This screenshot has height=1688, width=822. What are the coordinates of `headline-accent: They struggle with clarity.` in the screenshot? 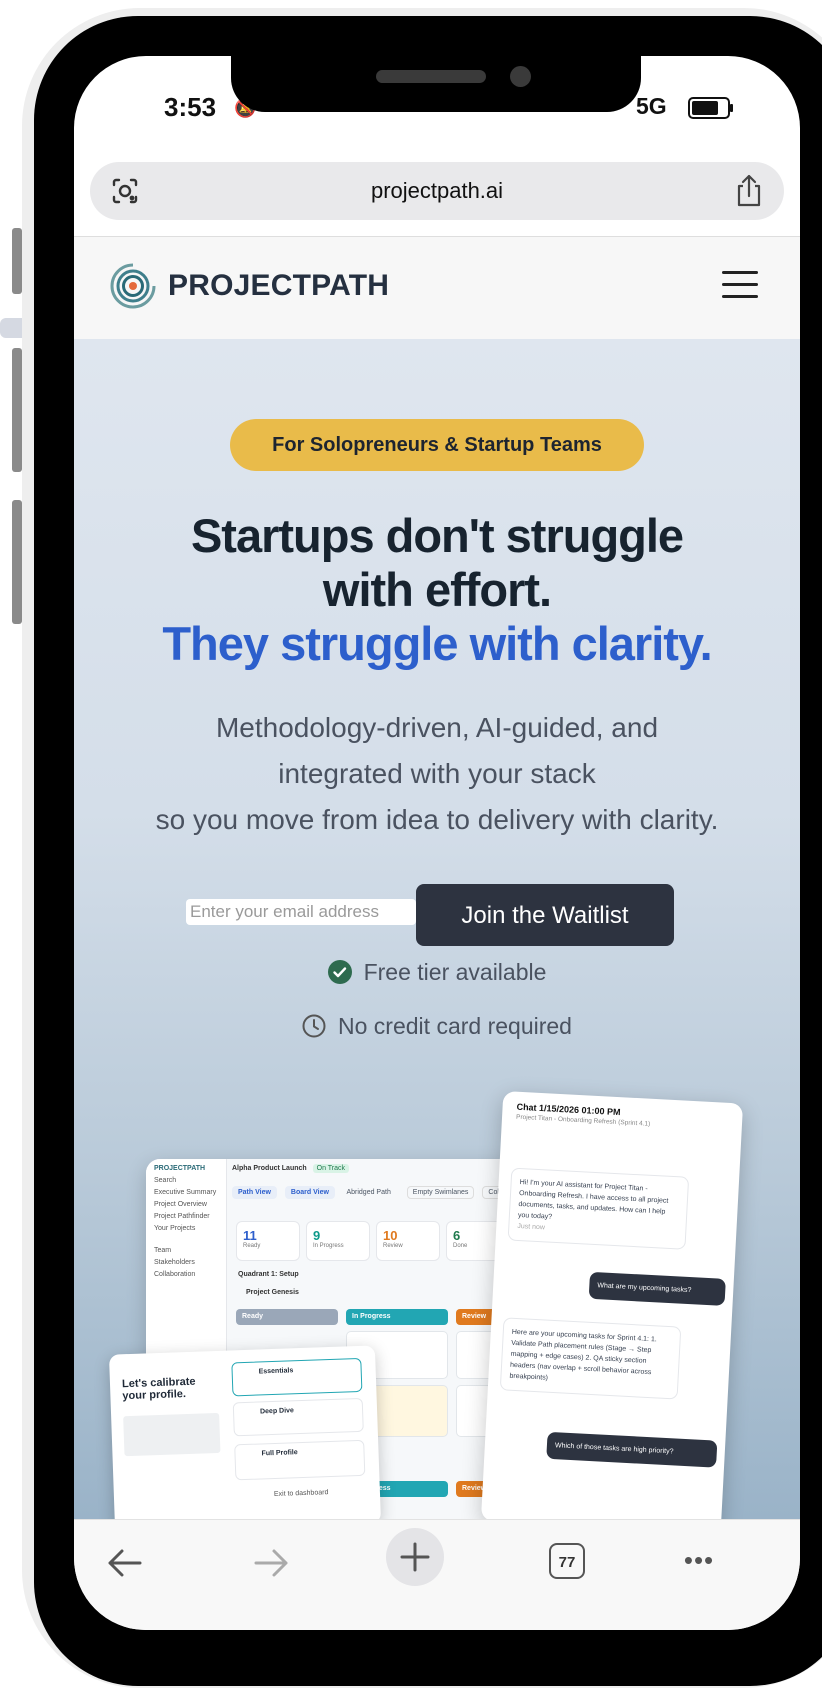 It's located at (437, 643).